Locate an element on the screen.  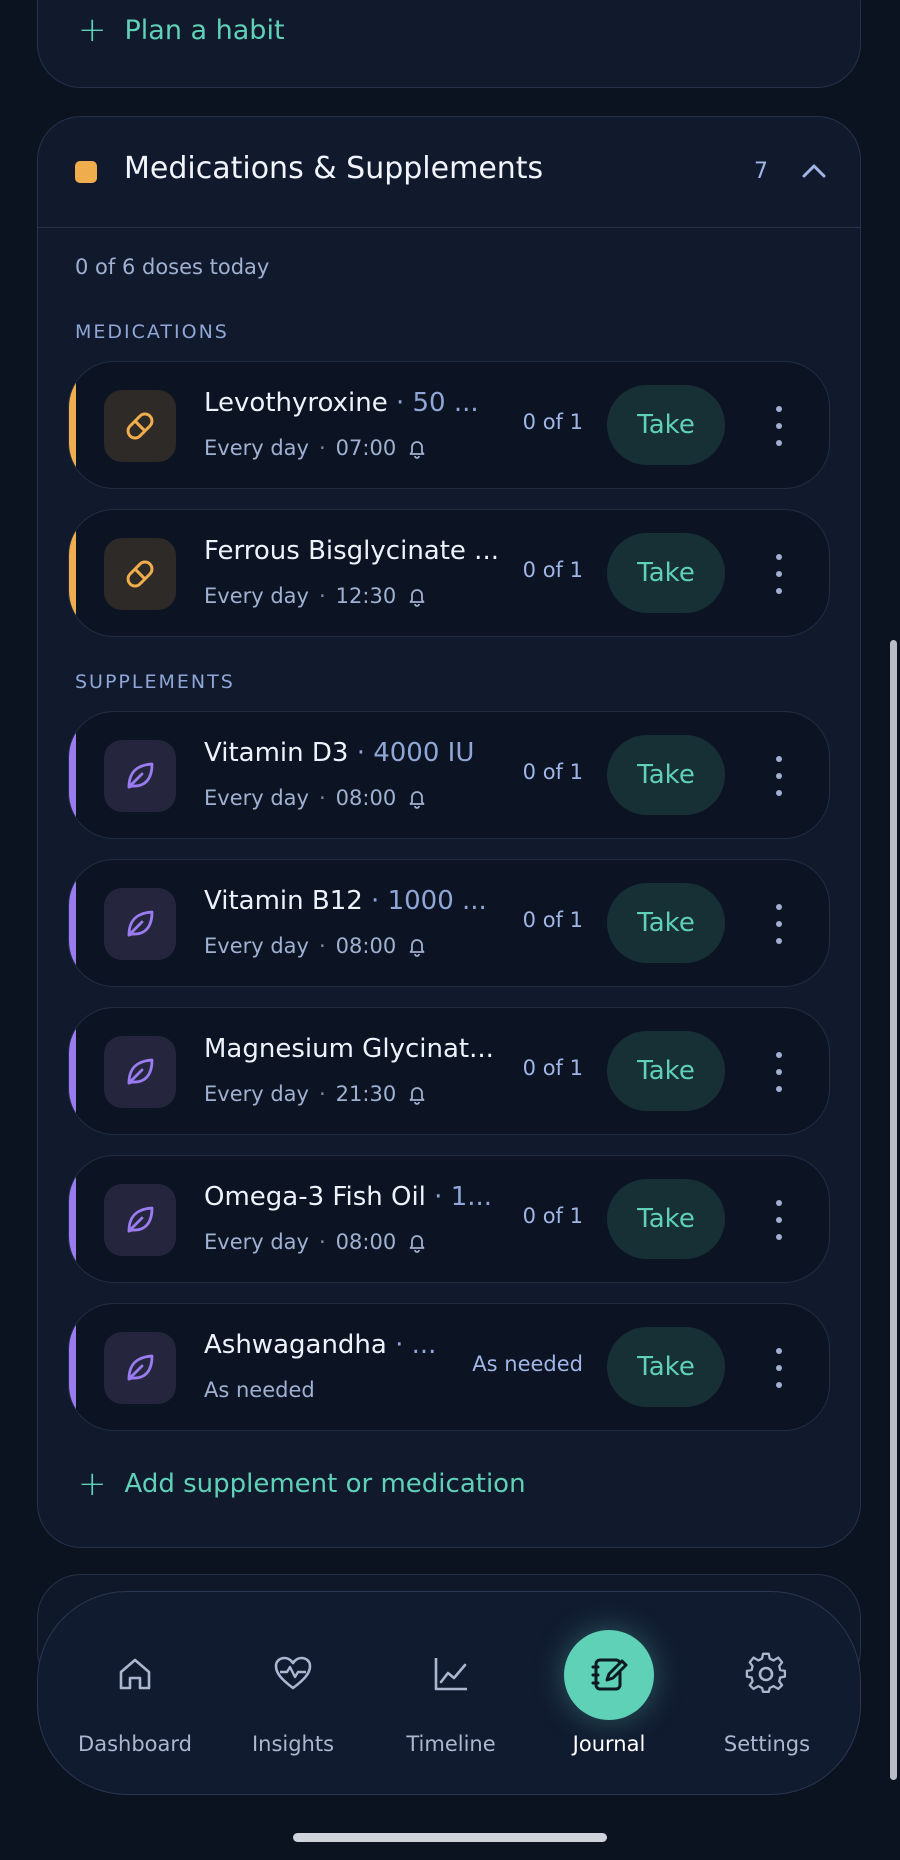
plan-habit-label: Plan a habit is located at coordinates (204, 30).